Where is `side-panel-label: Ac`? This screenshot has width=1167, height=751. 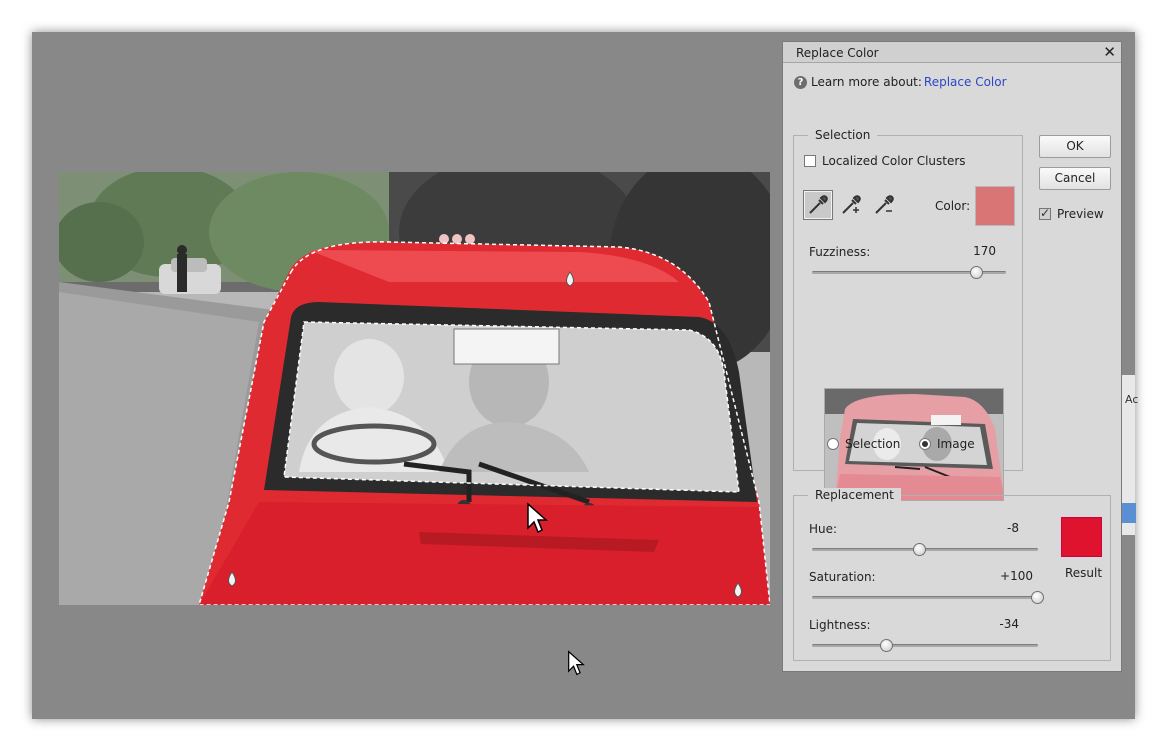
side-panel-label: Ac is located at coordinates (1132, 399).